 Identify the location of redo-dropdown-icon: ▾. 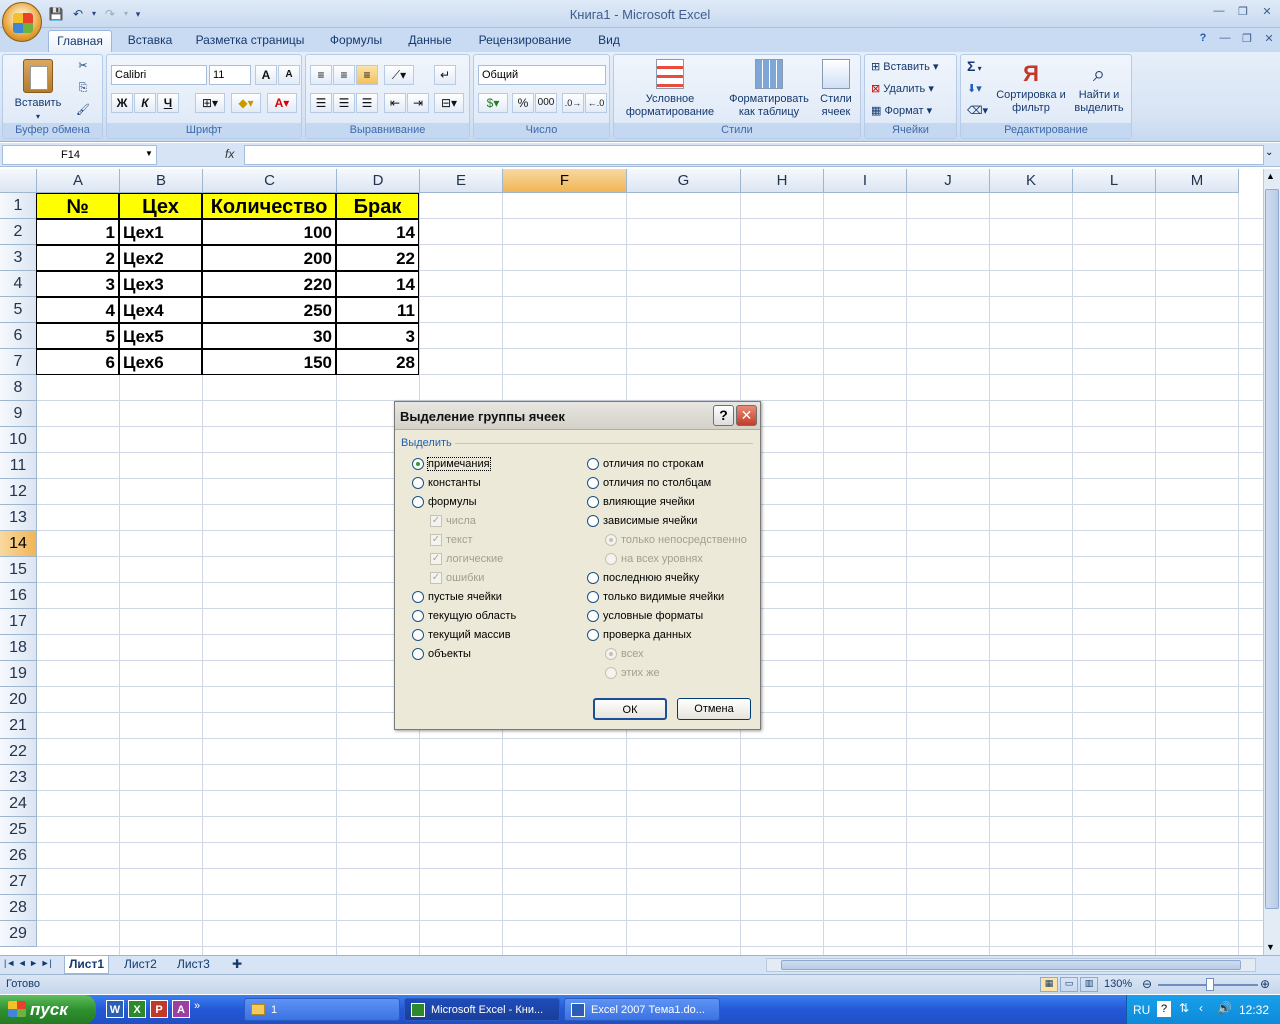
(126, 14).